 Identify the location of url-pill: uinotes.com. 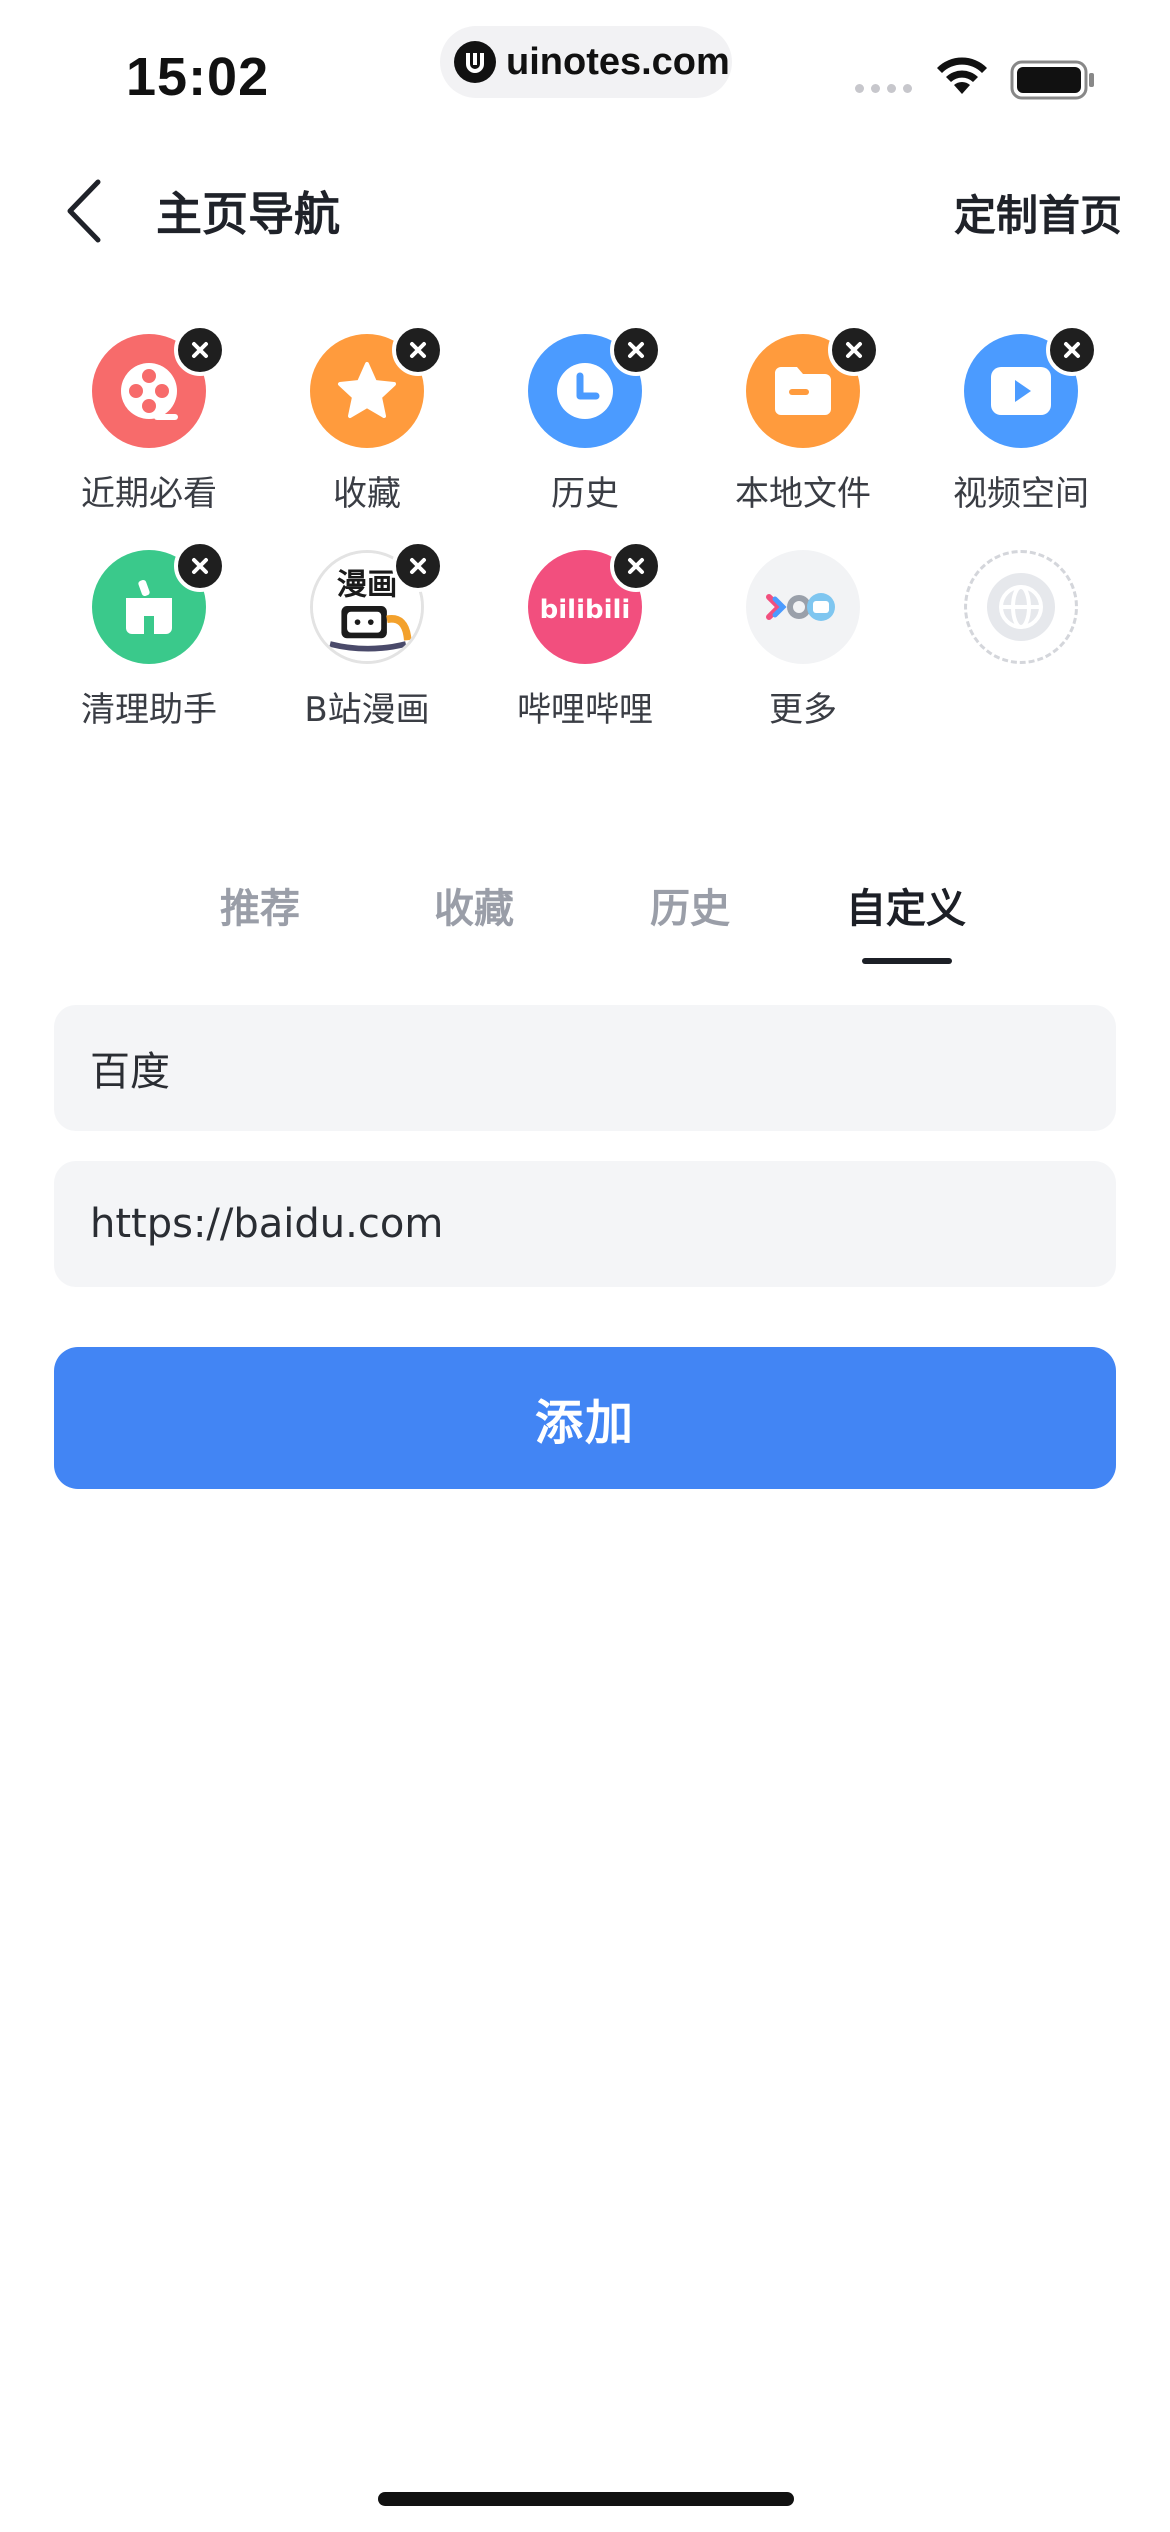
(586, 62).